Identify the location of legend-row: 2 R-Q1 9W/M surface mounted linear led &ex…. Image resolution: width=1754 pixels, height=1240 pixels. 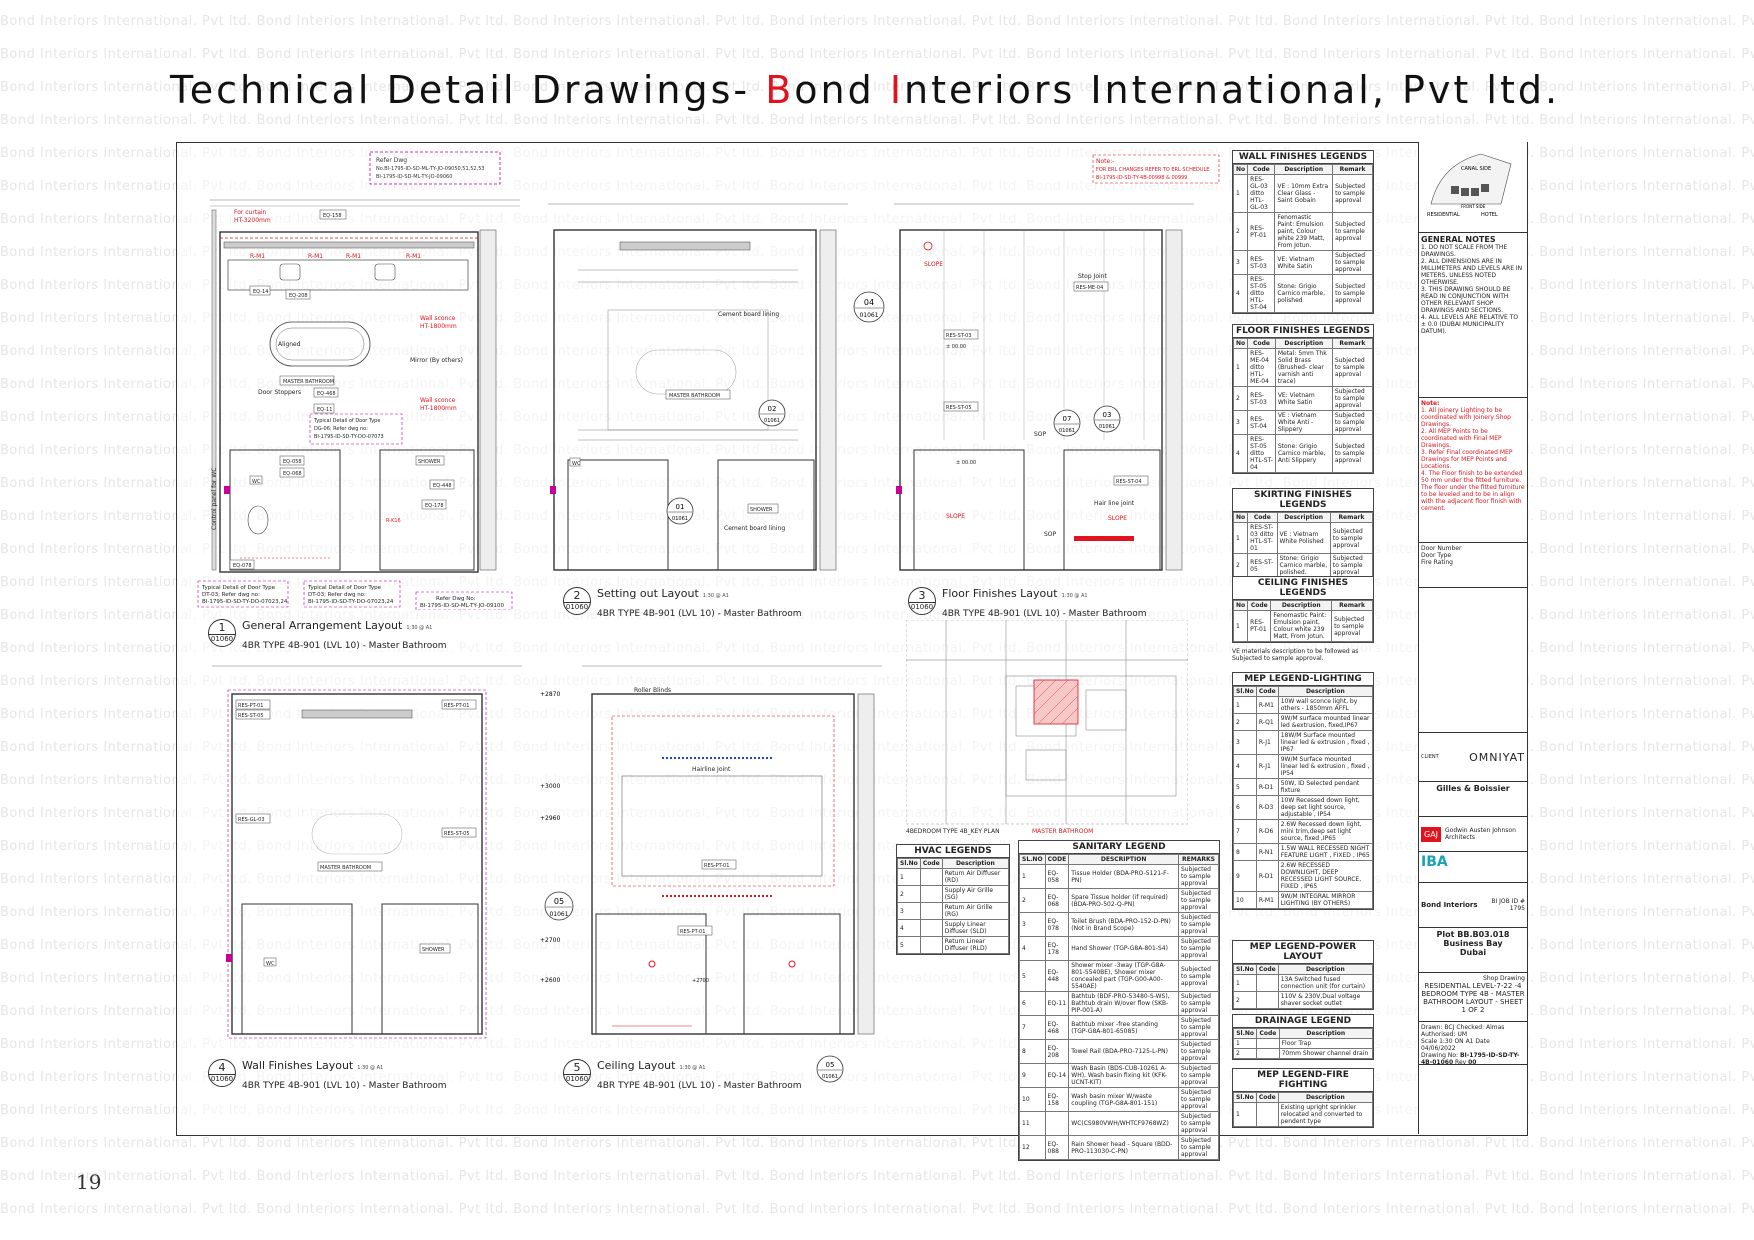
(1303, 722).